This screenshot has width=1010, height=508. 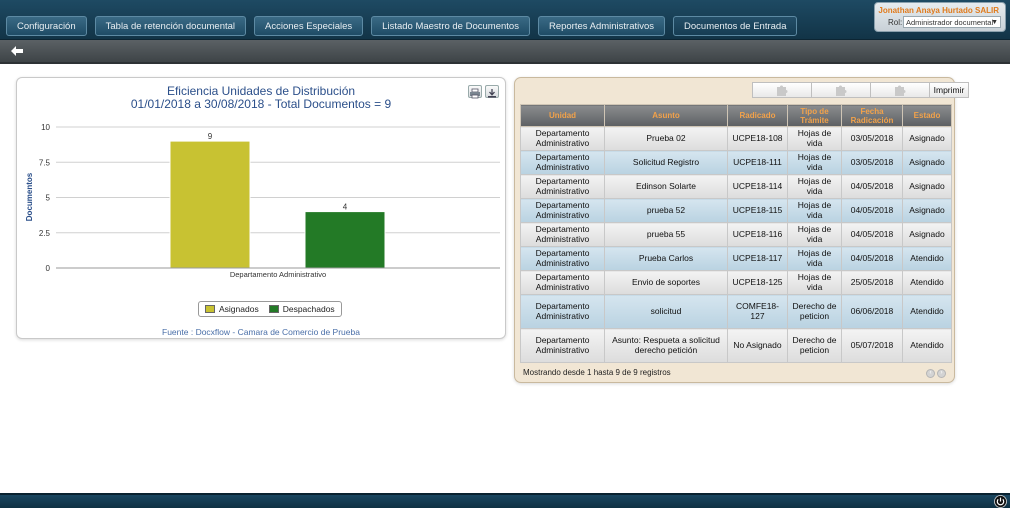 I want to click on legend-swatch-despachados, so click(x=273, y=309).